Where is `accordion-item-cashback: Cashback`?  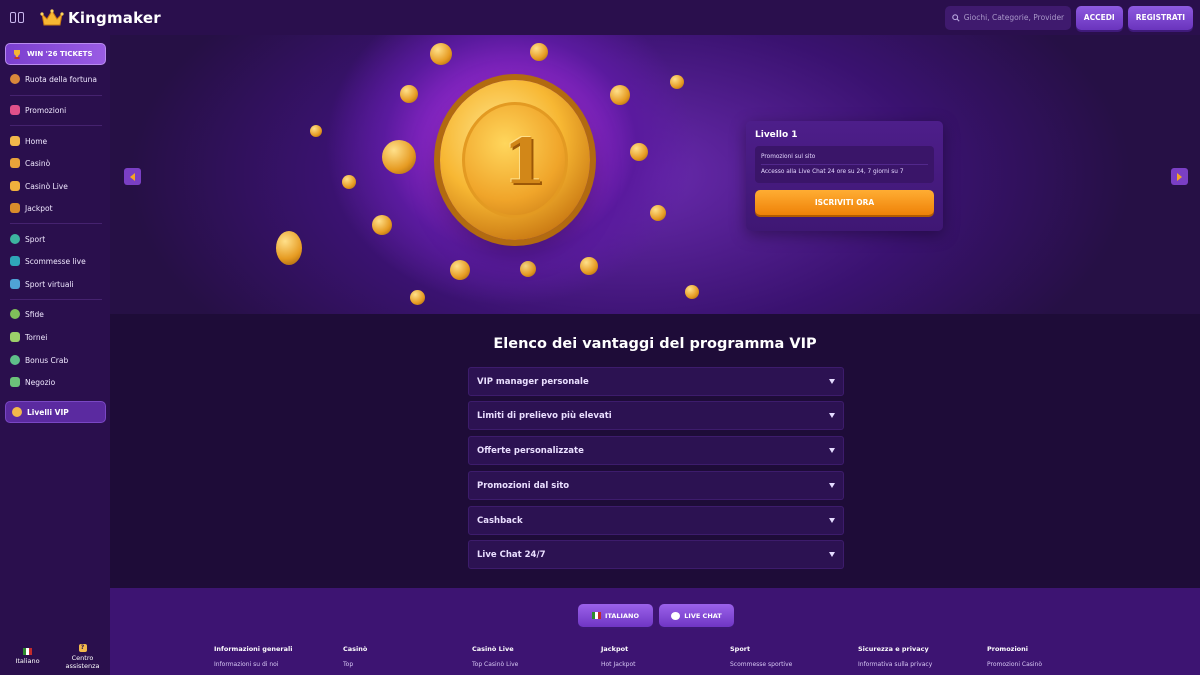
accordion-item-cashback: Cashback is located at coordinates (656, 520).